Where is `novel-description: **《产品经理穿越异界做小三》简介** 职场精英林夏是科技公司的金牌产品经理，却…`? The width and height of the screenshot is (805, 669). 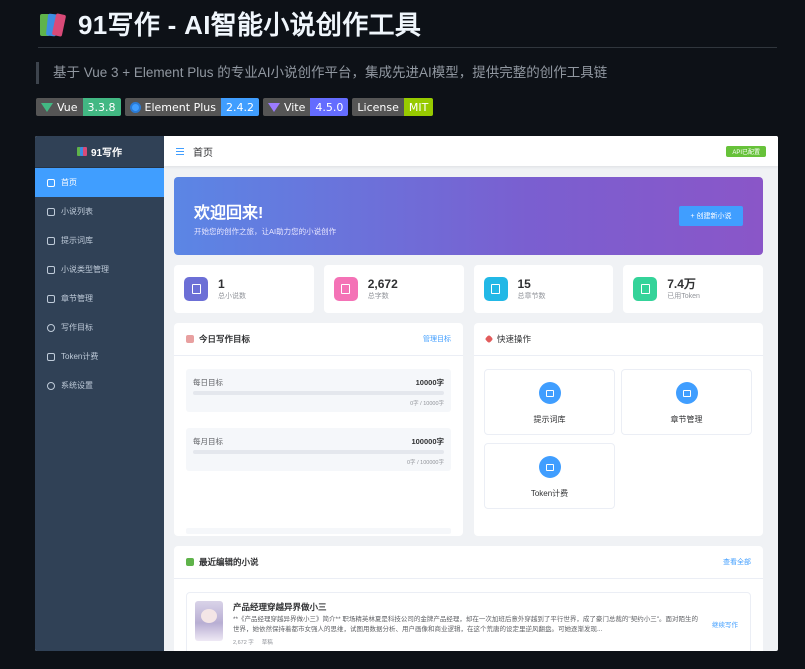 novel-description: **《产品经理穿越异界做小三》简介** 职场精英林夏是科技公司的金牌产品经理，却… is located at coordinates (466, 624).